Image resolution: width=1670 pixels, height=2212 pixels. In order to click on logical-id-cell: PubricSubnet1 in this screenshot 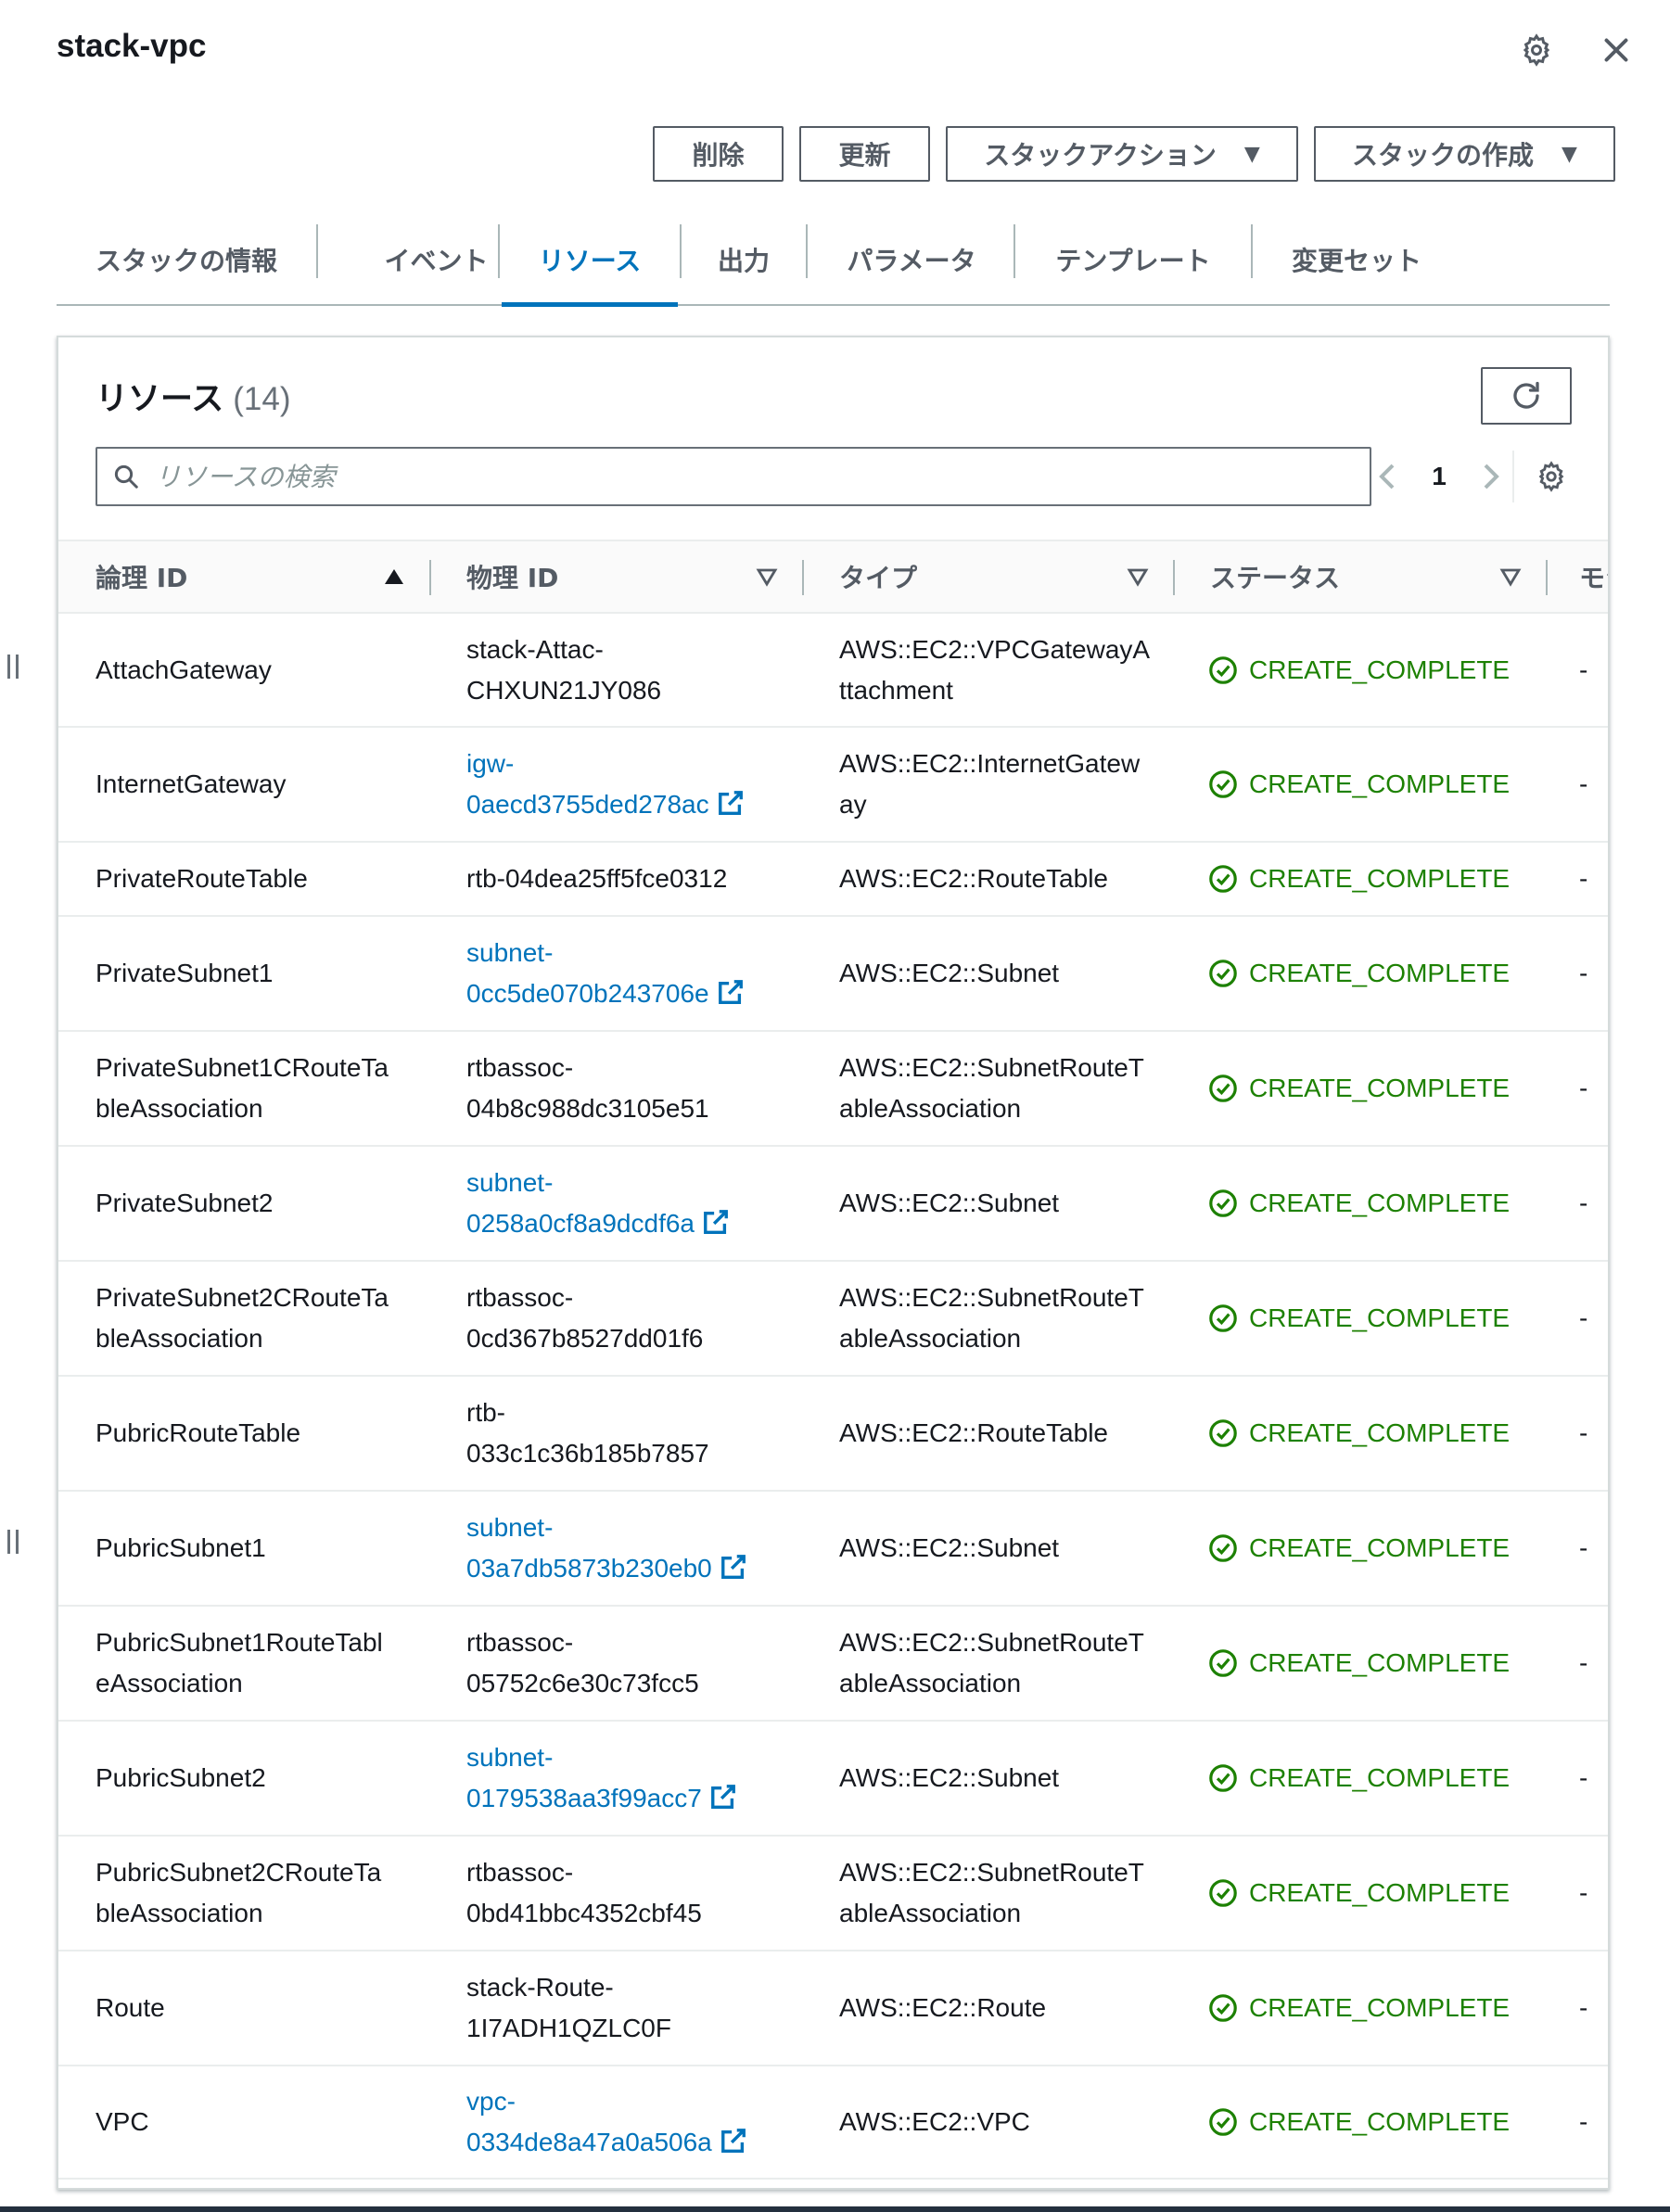, I will do `click(267, 1548)`.